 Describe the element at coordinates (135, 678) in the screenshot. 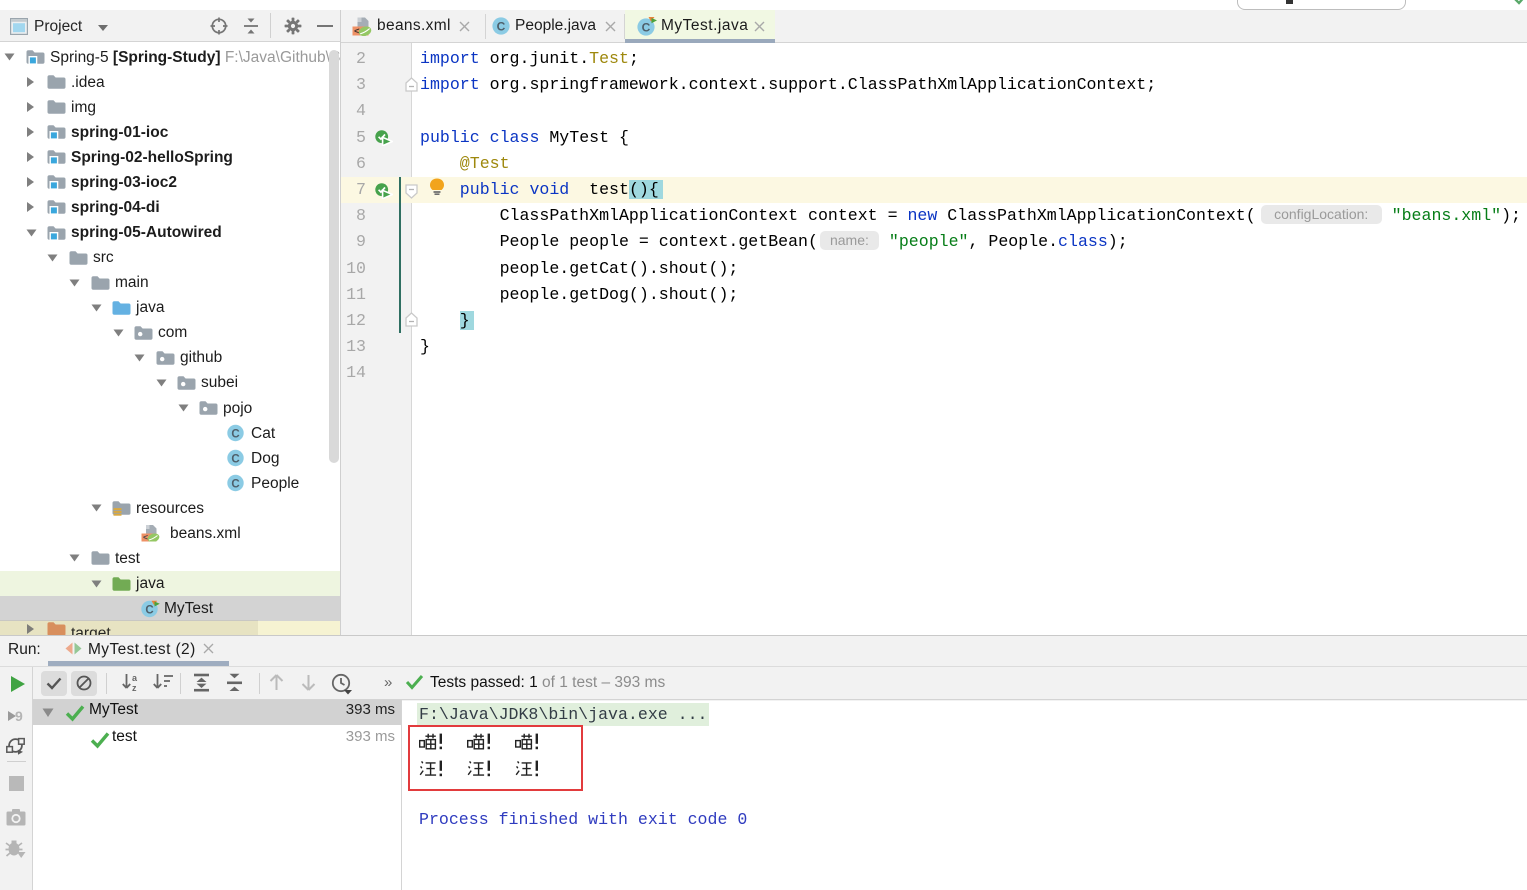

I see `svg-text: a` at that location.